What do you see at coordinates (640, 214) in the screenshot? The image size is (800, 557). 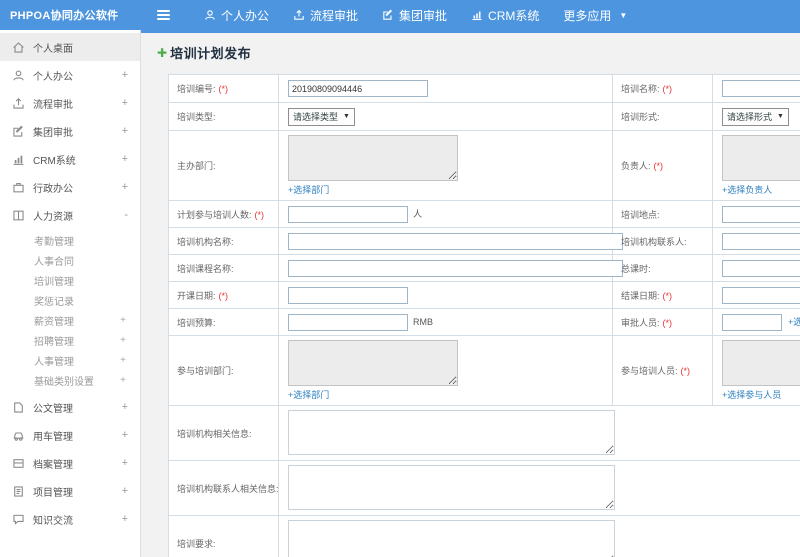 I see `field-label: 培训地点:` at bounding box center [640, 214].